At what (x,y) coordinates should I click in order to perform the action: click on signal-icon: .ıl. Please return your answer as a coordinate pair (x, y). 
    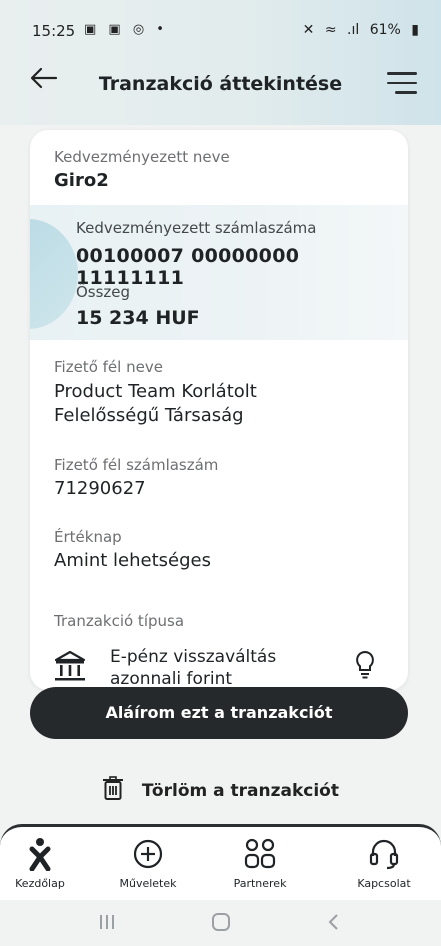
    Looking at the image, I should click on (353, 30).